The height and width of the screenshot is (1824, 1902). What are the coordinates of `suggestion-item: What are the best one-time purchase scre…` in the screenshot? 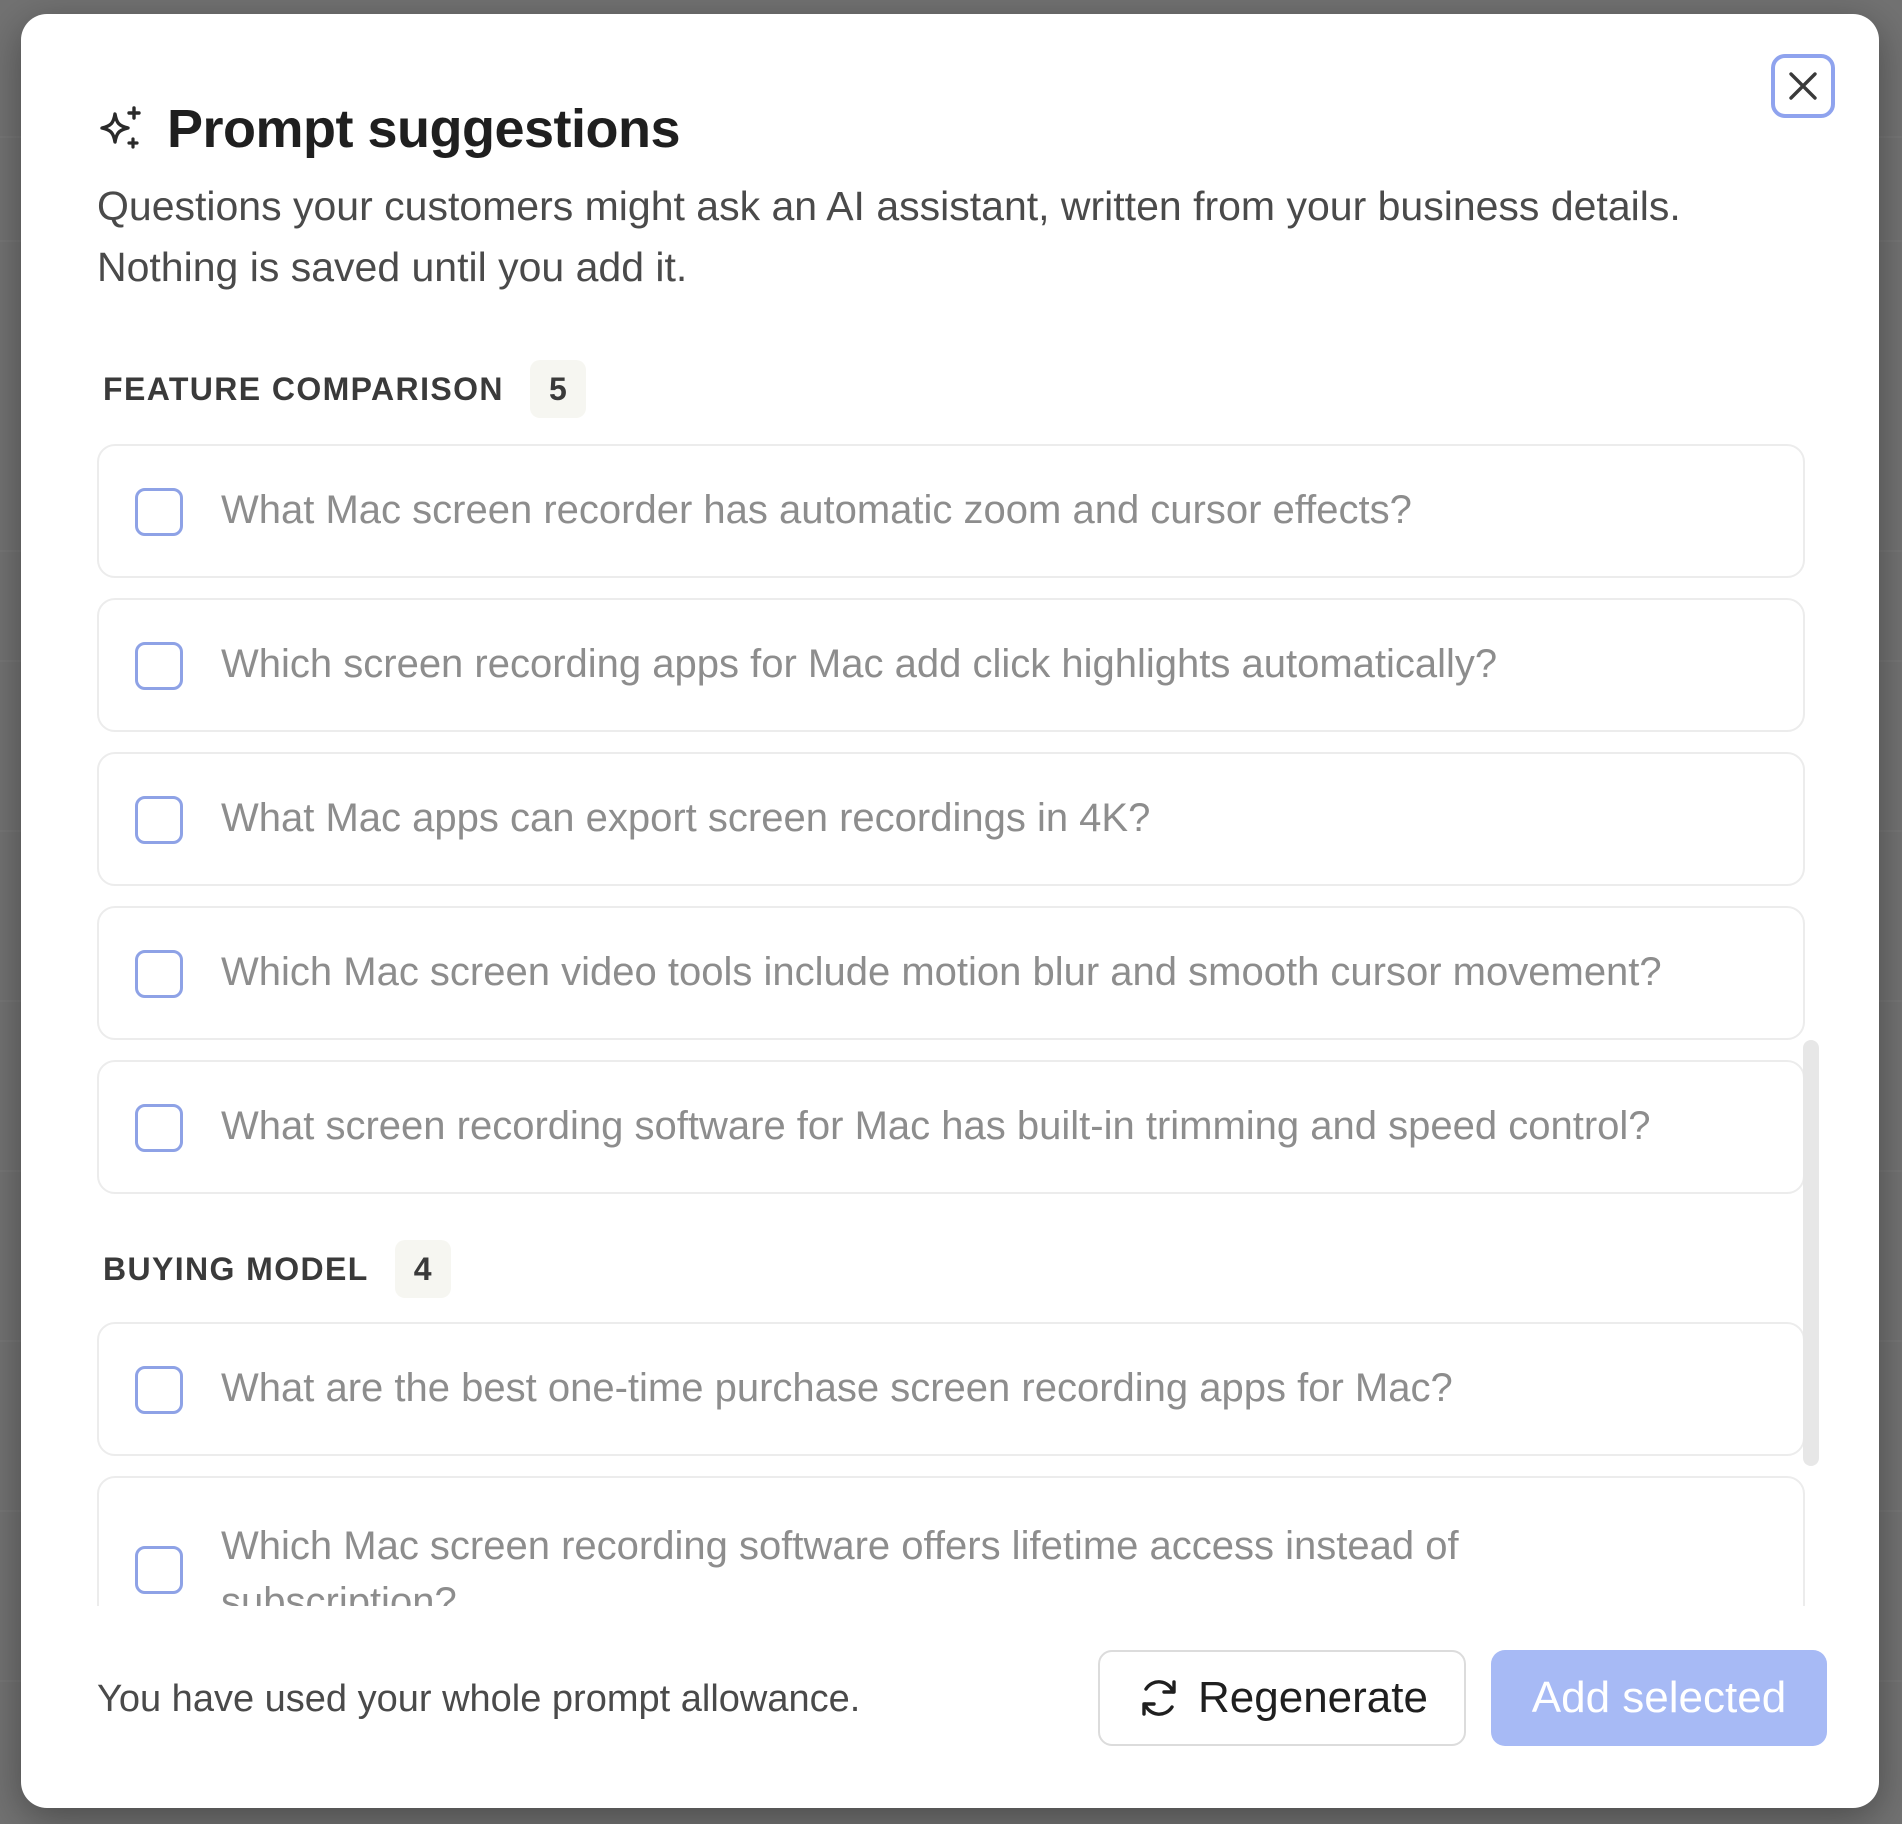 It's located at (951, 1389).